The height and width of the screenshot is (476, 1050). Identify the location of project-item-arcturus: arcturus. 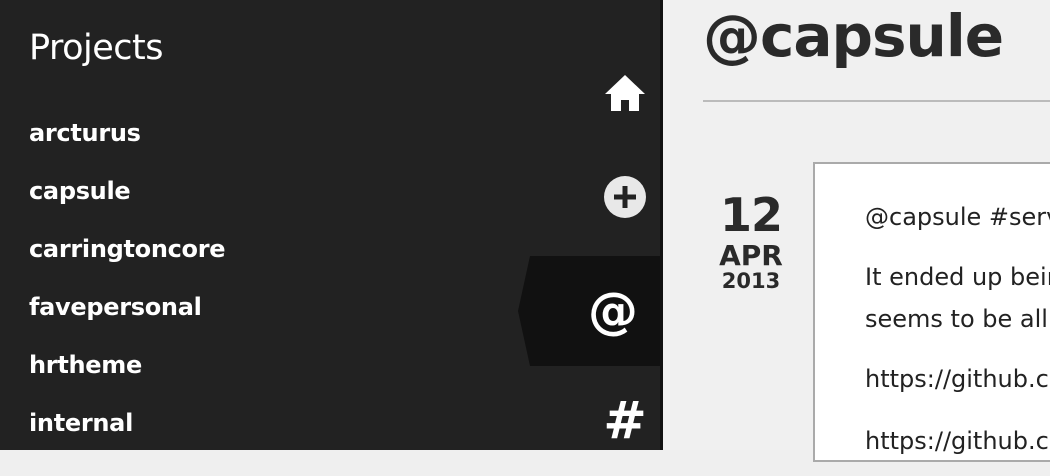
(127, 141).